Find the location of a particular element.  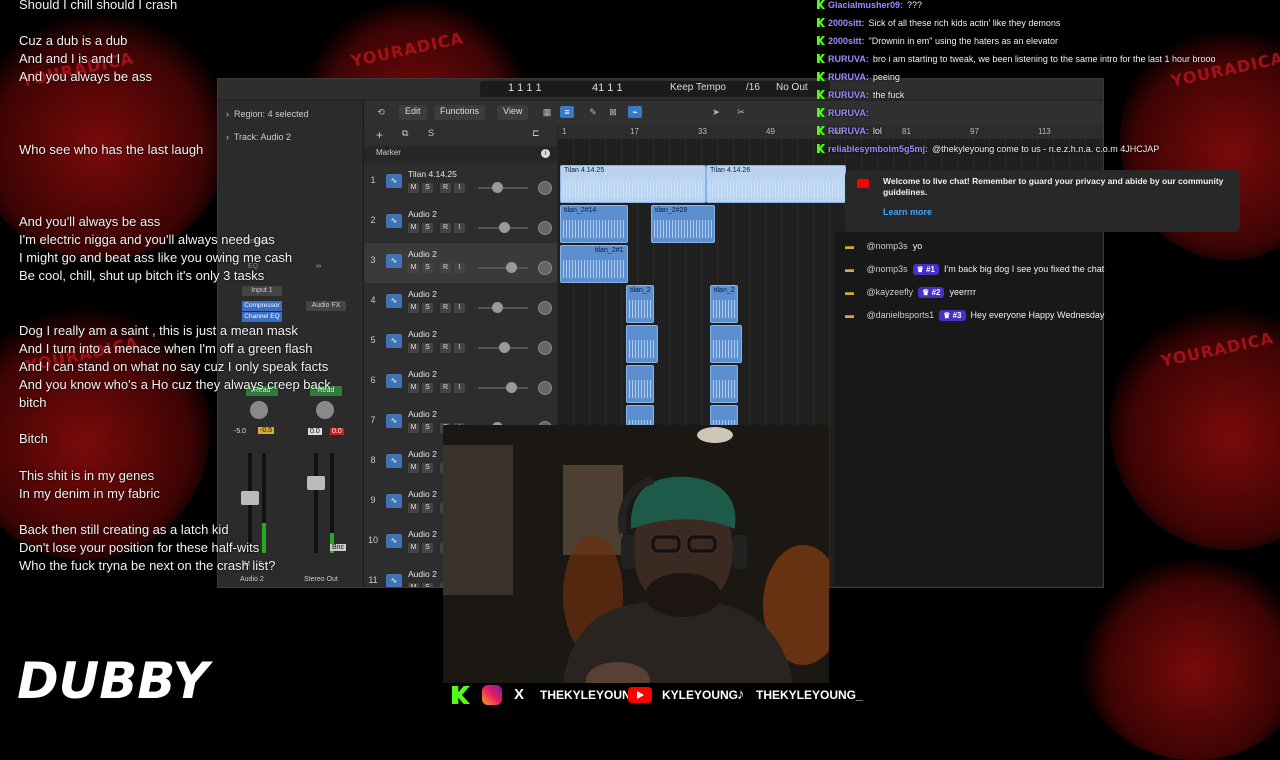

plugin-compressor: Compressor is located at coordinates (262, 306).